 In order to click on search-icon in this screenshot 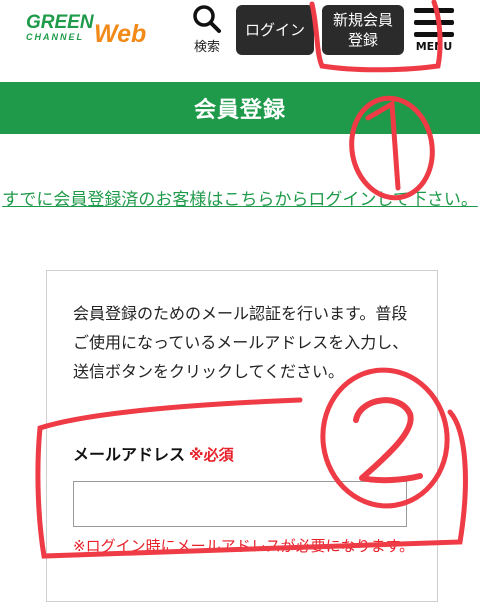, I will do `click(207, 19)`.